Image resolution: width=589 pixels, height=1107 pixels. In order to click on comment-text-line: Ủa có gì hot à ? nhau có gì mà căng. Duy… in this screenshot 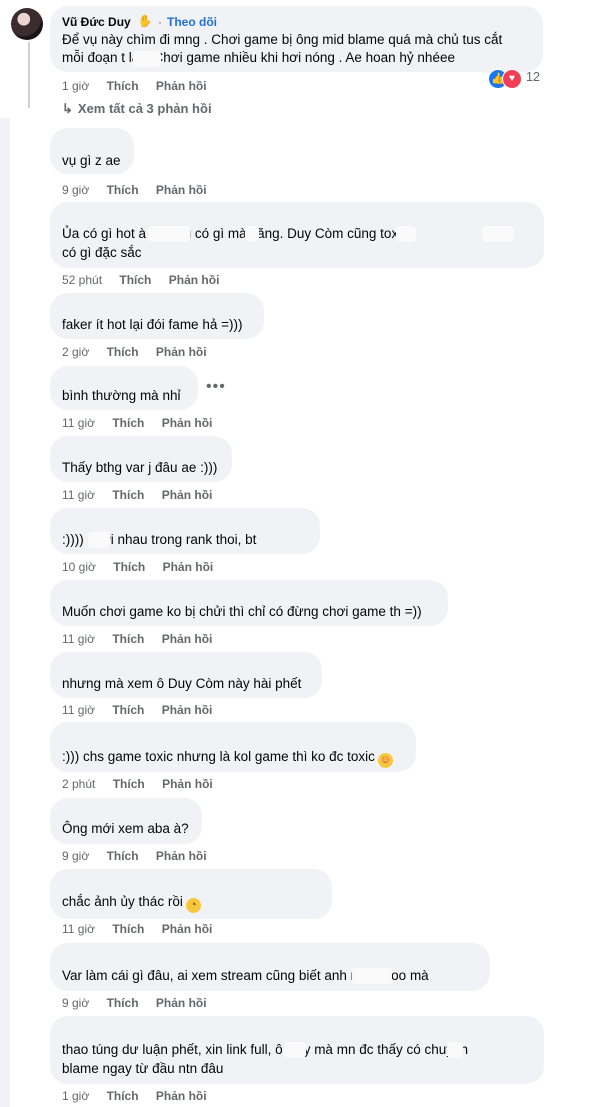, I will do `click(239, 233)`.